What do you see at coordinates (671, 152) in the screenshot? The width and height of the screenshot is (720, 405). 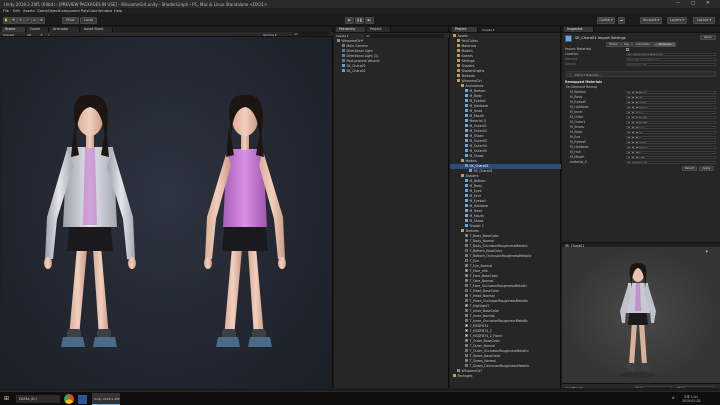 I see `material-slot-field: M_Hair` at bounding box center [671, 152].